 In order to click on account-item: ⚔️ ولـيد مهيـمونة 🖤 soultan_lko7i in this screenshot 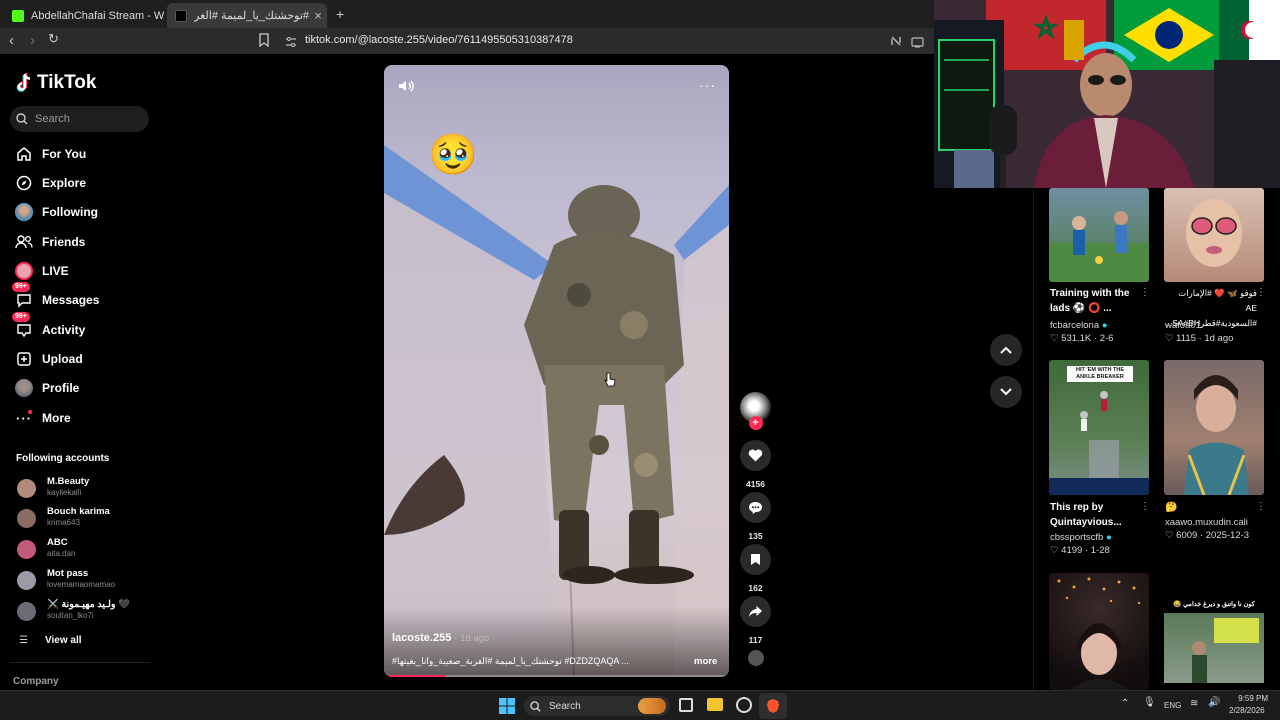, I will do `click(87, 611)`.